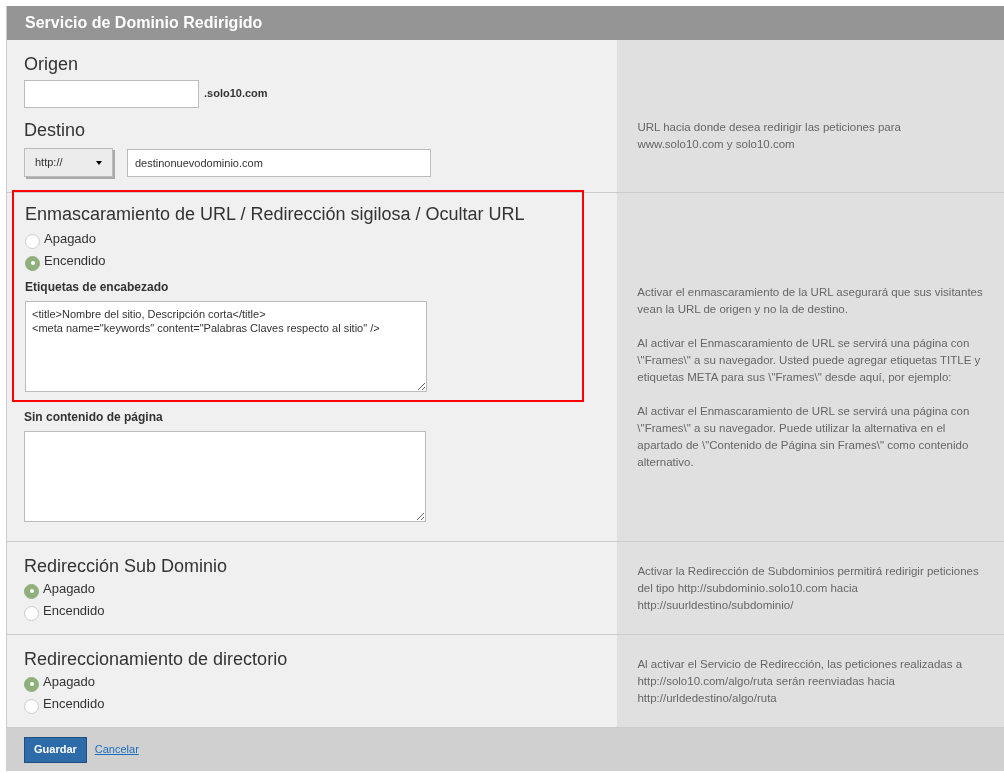  Describe the element at coordinates (808, 588) in the screenshot. I see `help-text: Activar la Redirección de Subdominios permitirá redirigir peticiones del tipo http://subdominio.solo10.com hacia http://suurldestino/subdominio/` at that location.